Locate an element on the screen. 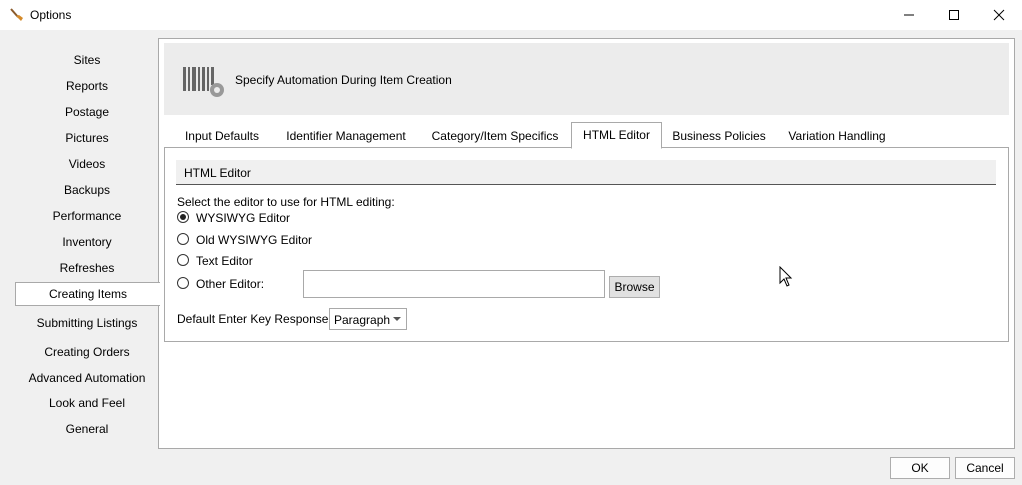 This screenshot has height=485, width=1022. broom-icon is located at coordinates (16, 14).